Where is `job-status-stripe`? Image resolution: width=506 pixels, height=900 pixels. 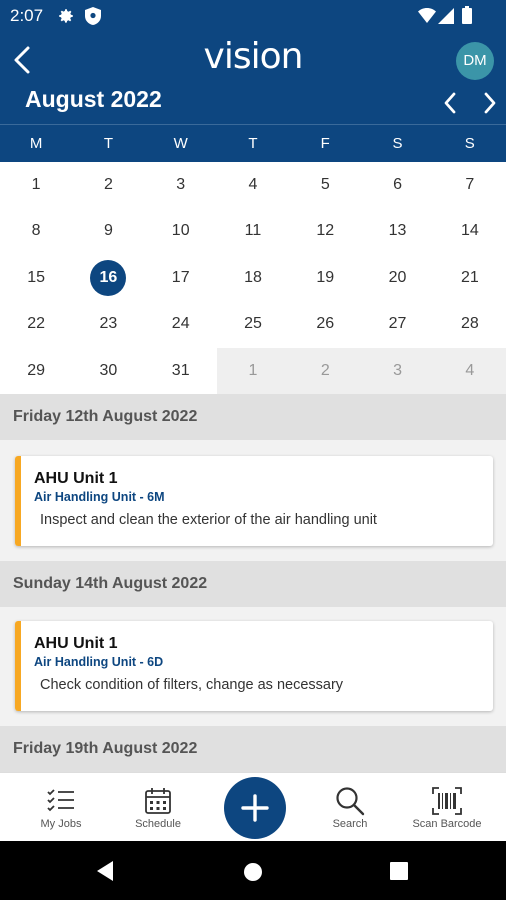 job-status-stripe is located at coordinates (18, 501).